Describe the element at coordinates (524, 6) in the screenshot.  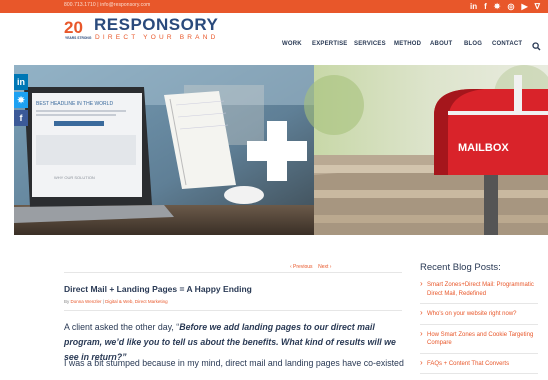
I see `youtube-icon: ▶` at that location.